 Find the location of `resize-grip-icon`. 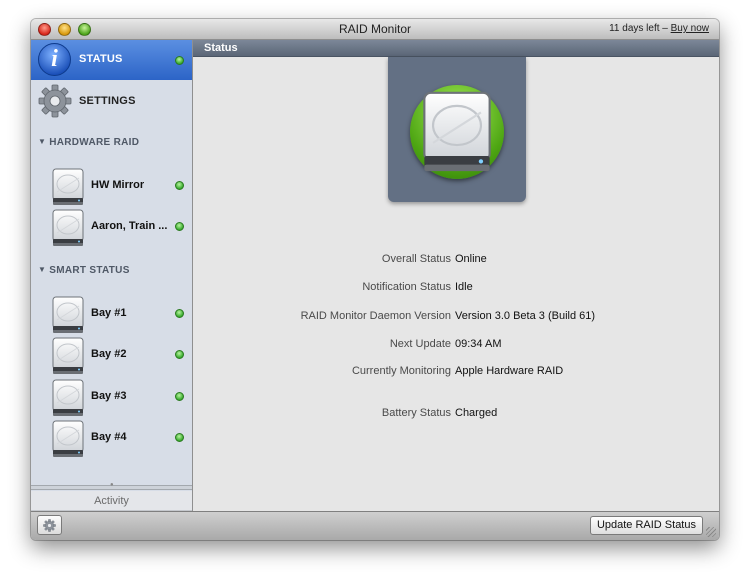

resize-grip-icon is located at coordinates (711, 532).